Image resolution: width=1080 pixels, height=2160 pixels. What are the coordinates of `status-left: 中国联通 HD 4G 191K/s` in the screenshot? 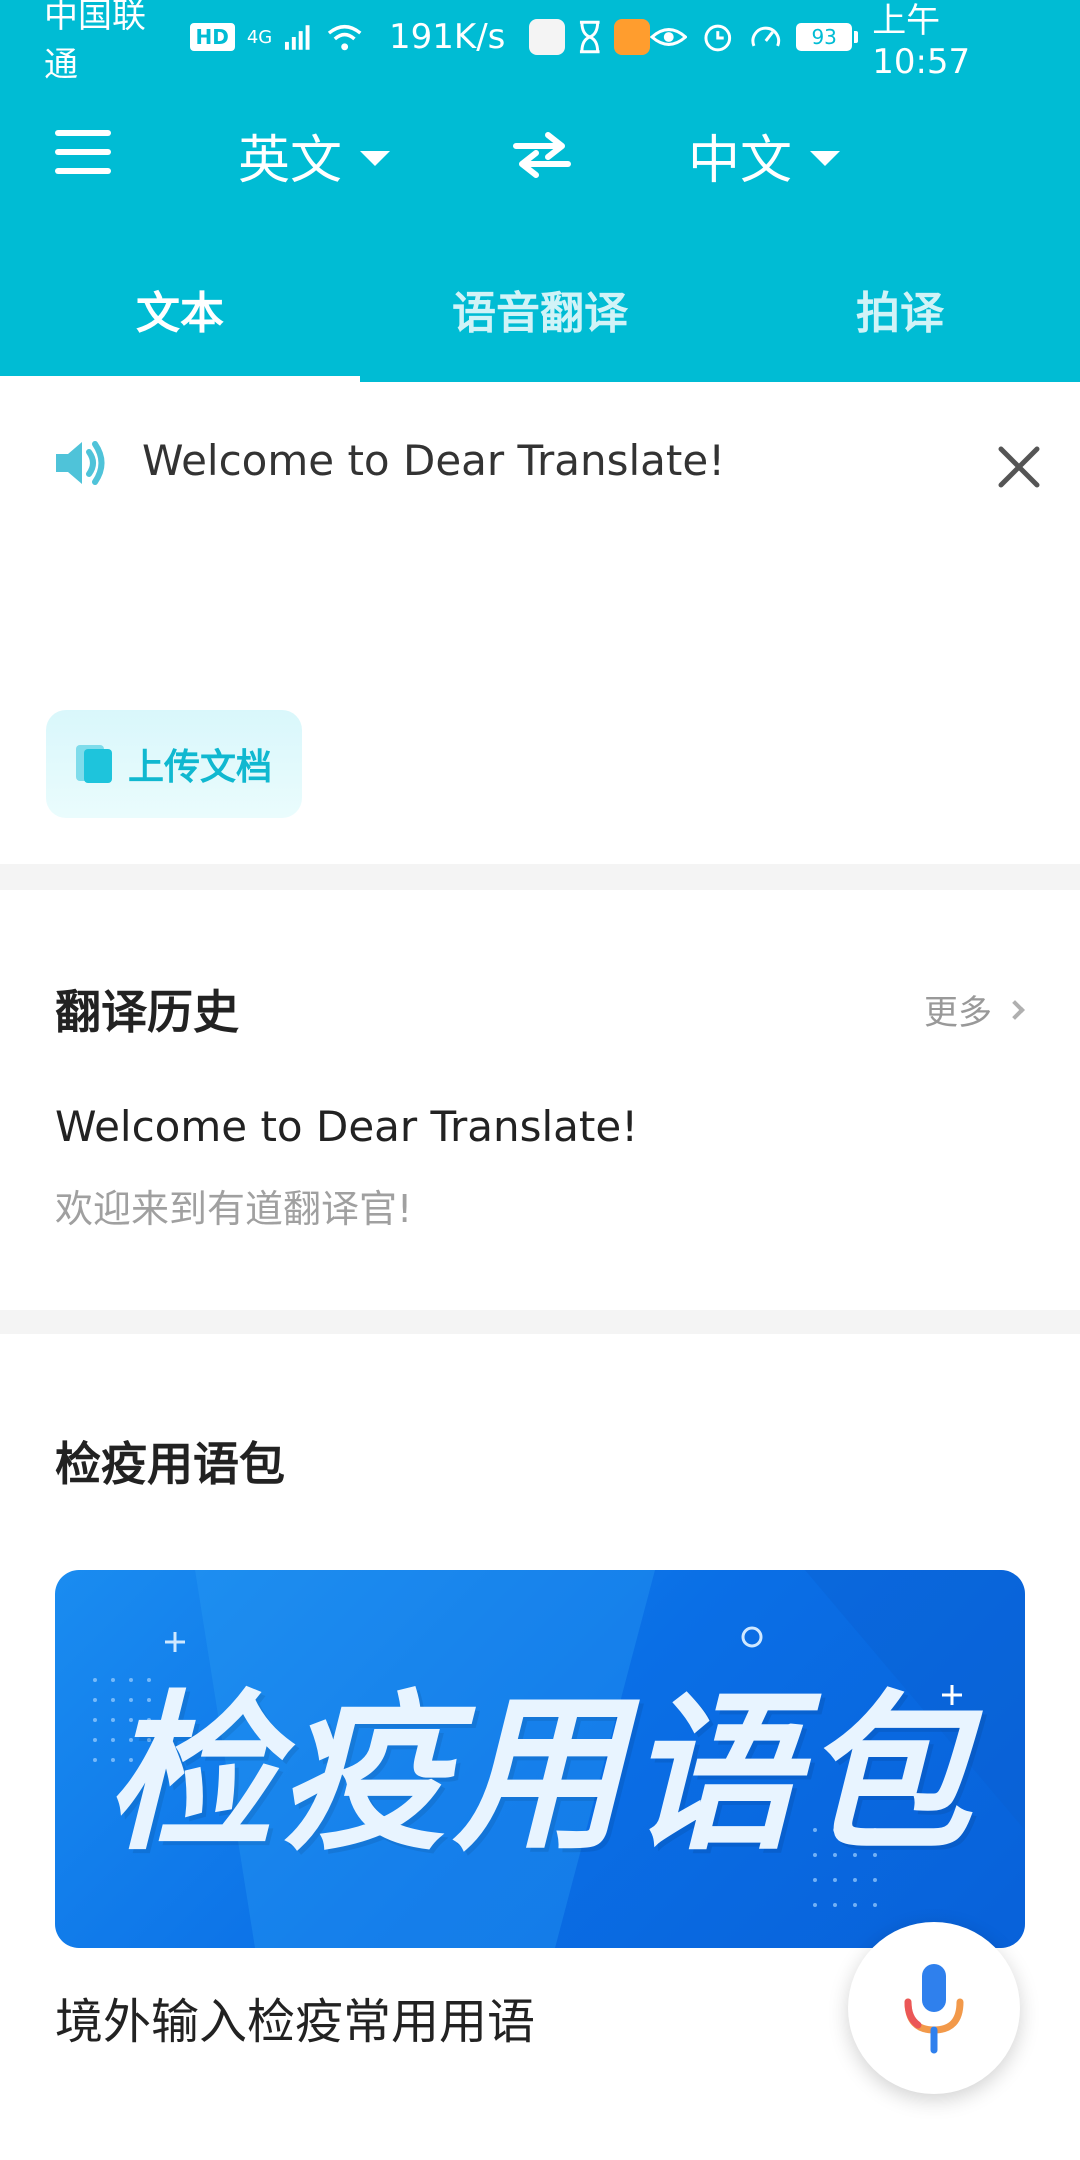 It's located at (347, 43).